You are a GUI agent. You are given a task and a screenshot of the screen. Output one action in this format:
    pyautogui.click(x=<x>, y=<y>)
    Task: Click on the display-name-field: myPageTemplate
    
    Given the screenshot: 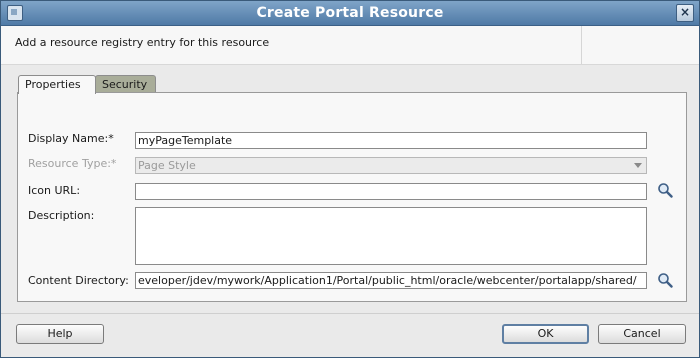 What is the action you would take?
    pyautogui.click(x=391, y=140)
    